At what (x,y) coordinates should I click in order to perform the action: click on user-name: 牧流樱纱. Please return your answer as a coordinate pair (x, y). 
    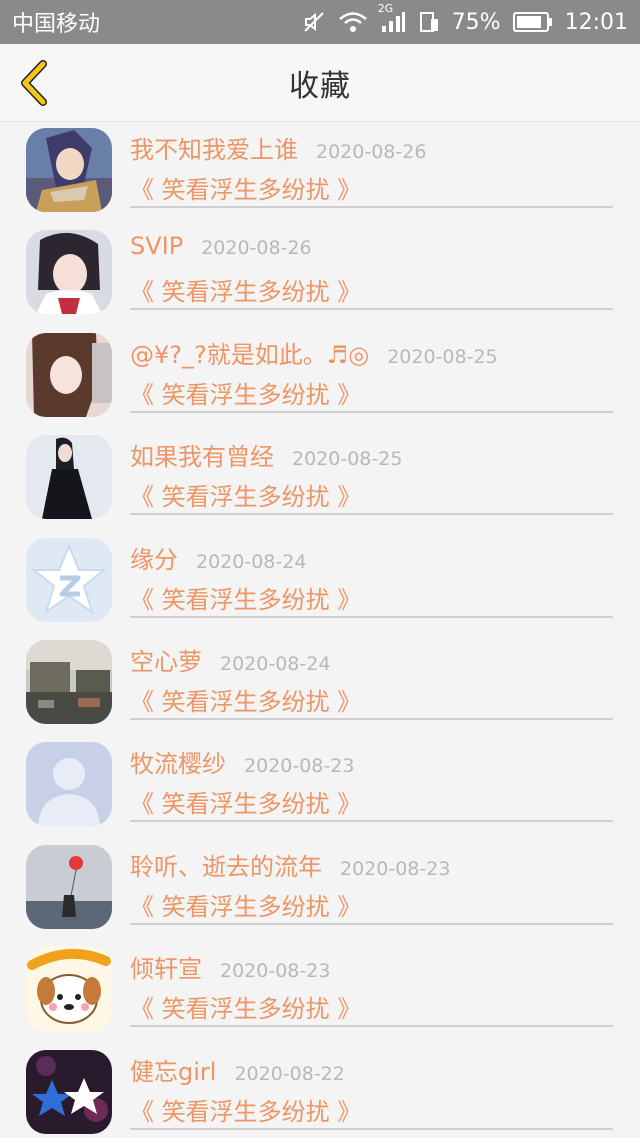
    Looking at the image, I should click on (178, 764).